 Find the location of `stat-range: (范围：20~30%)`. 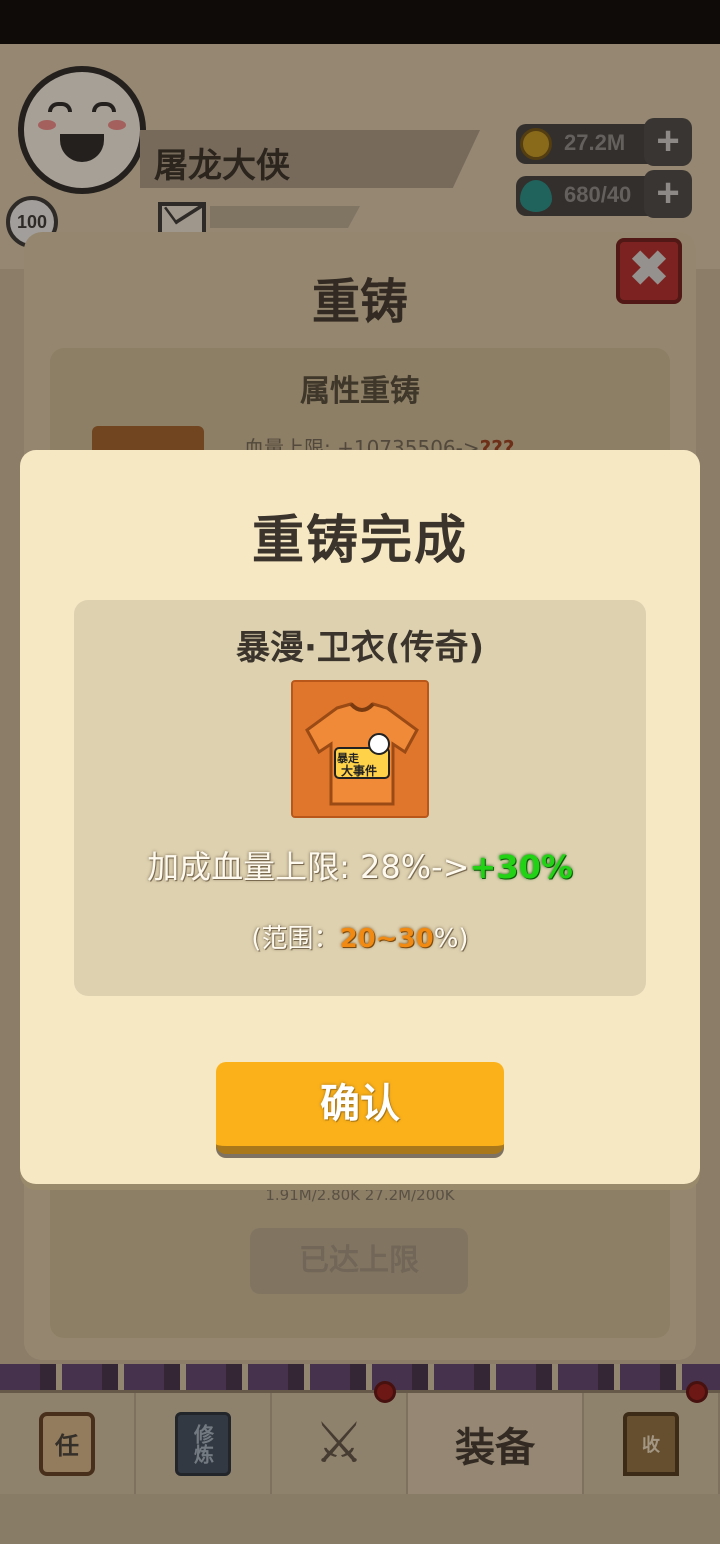

stat-range: (范围：20~30%) is located at coordinates (360, 936).